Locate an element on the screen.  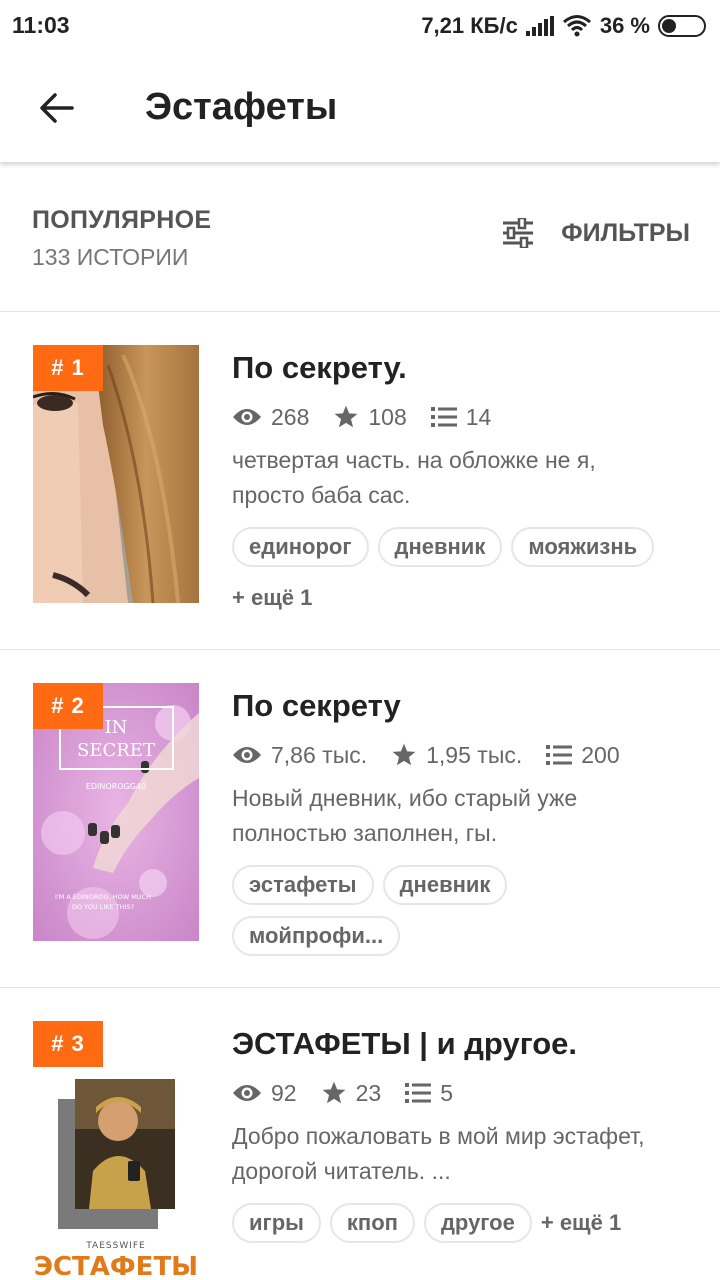
section-header: ПОПУЛЯРНОЕ 133 ИСТОРИИ ФИЛЬТРЫ is located at coordinates (360, 237).